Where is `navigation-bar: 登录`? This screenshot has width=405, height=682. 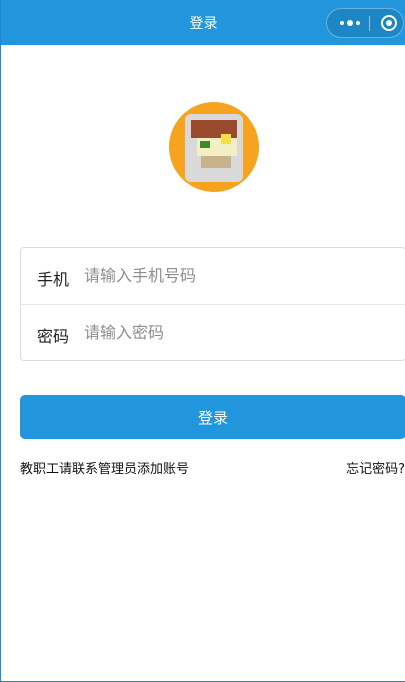
navigation-bar: 登录 is located at coordinates (203, 22).